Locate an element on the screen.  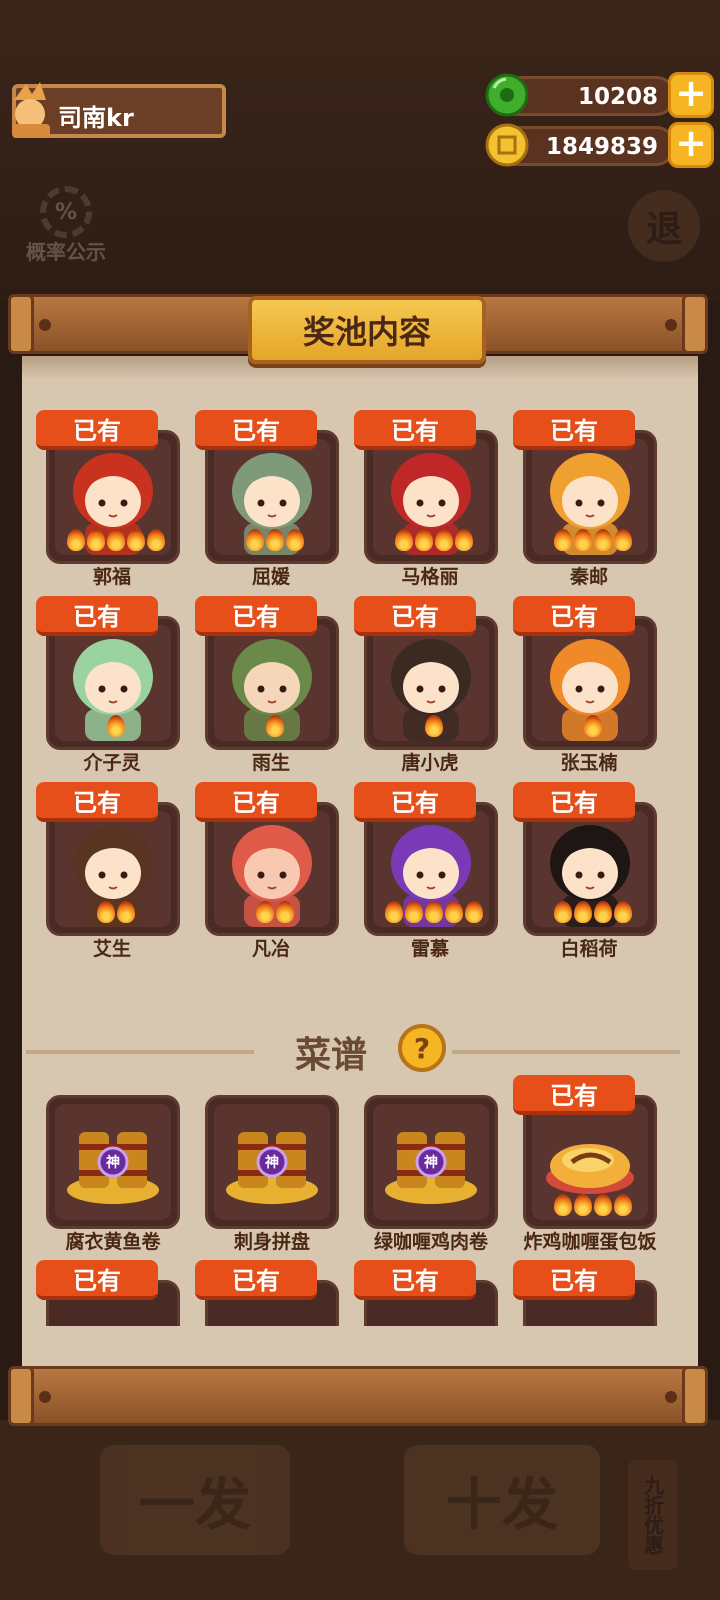
recipe-name: 腐衣黄鱼卷 is located at coordinates (113, 1242).